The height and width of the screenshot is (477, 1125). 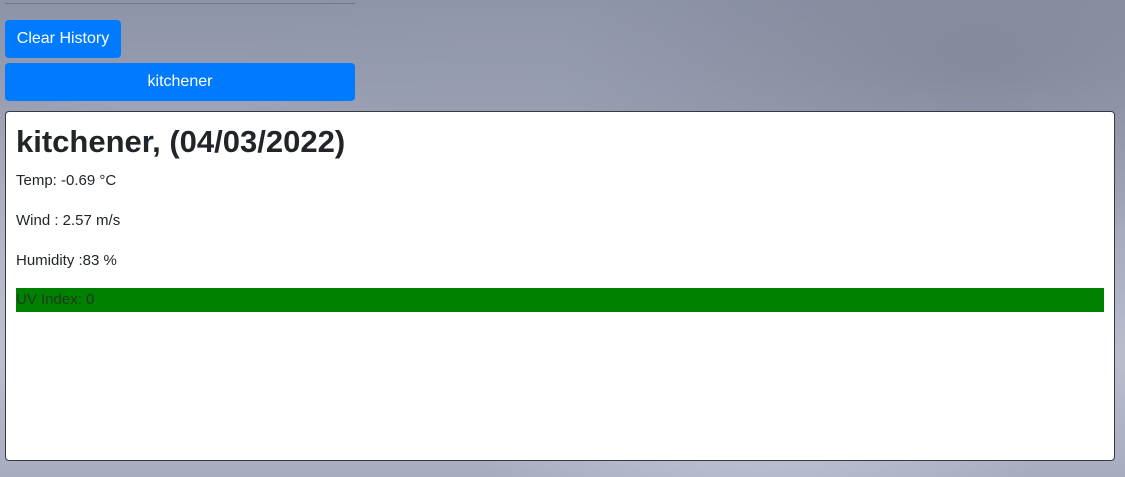 What do you see at coordinates (181, 141) in the screenshot?
I see `city-date-title: kitchener, (04/03/2022)` at bounding box center [181, 141].